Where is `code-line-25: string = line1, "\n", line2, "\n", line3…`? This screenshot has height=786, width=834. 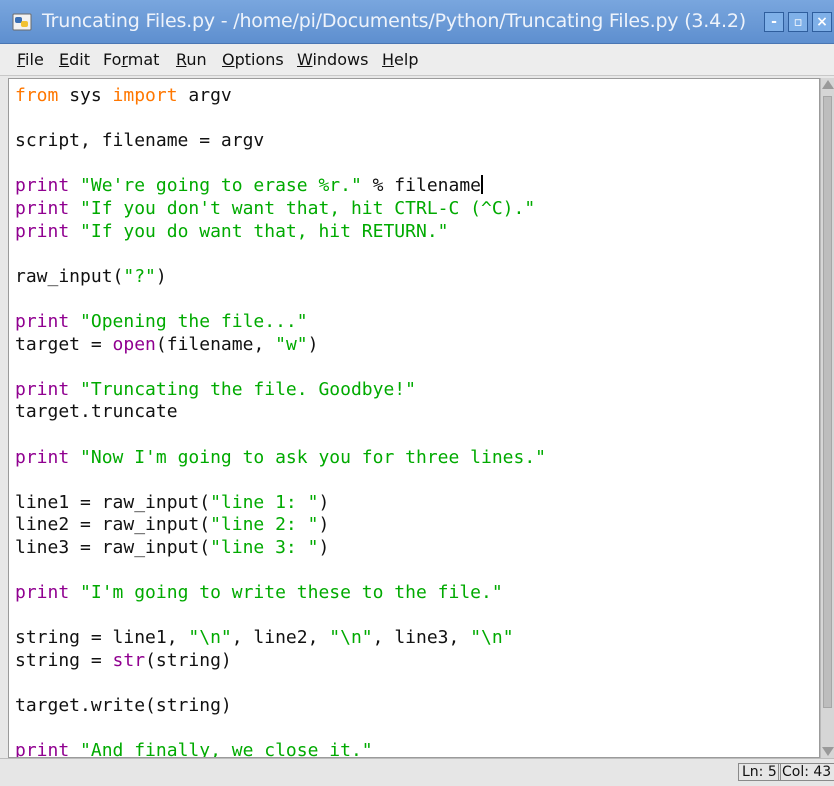
code-line-25: string = line1, "\n", line2, "\n", line3… is located at coordinates (264, 638).